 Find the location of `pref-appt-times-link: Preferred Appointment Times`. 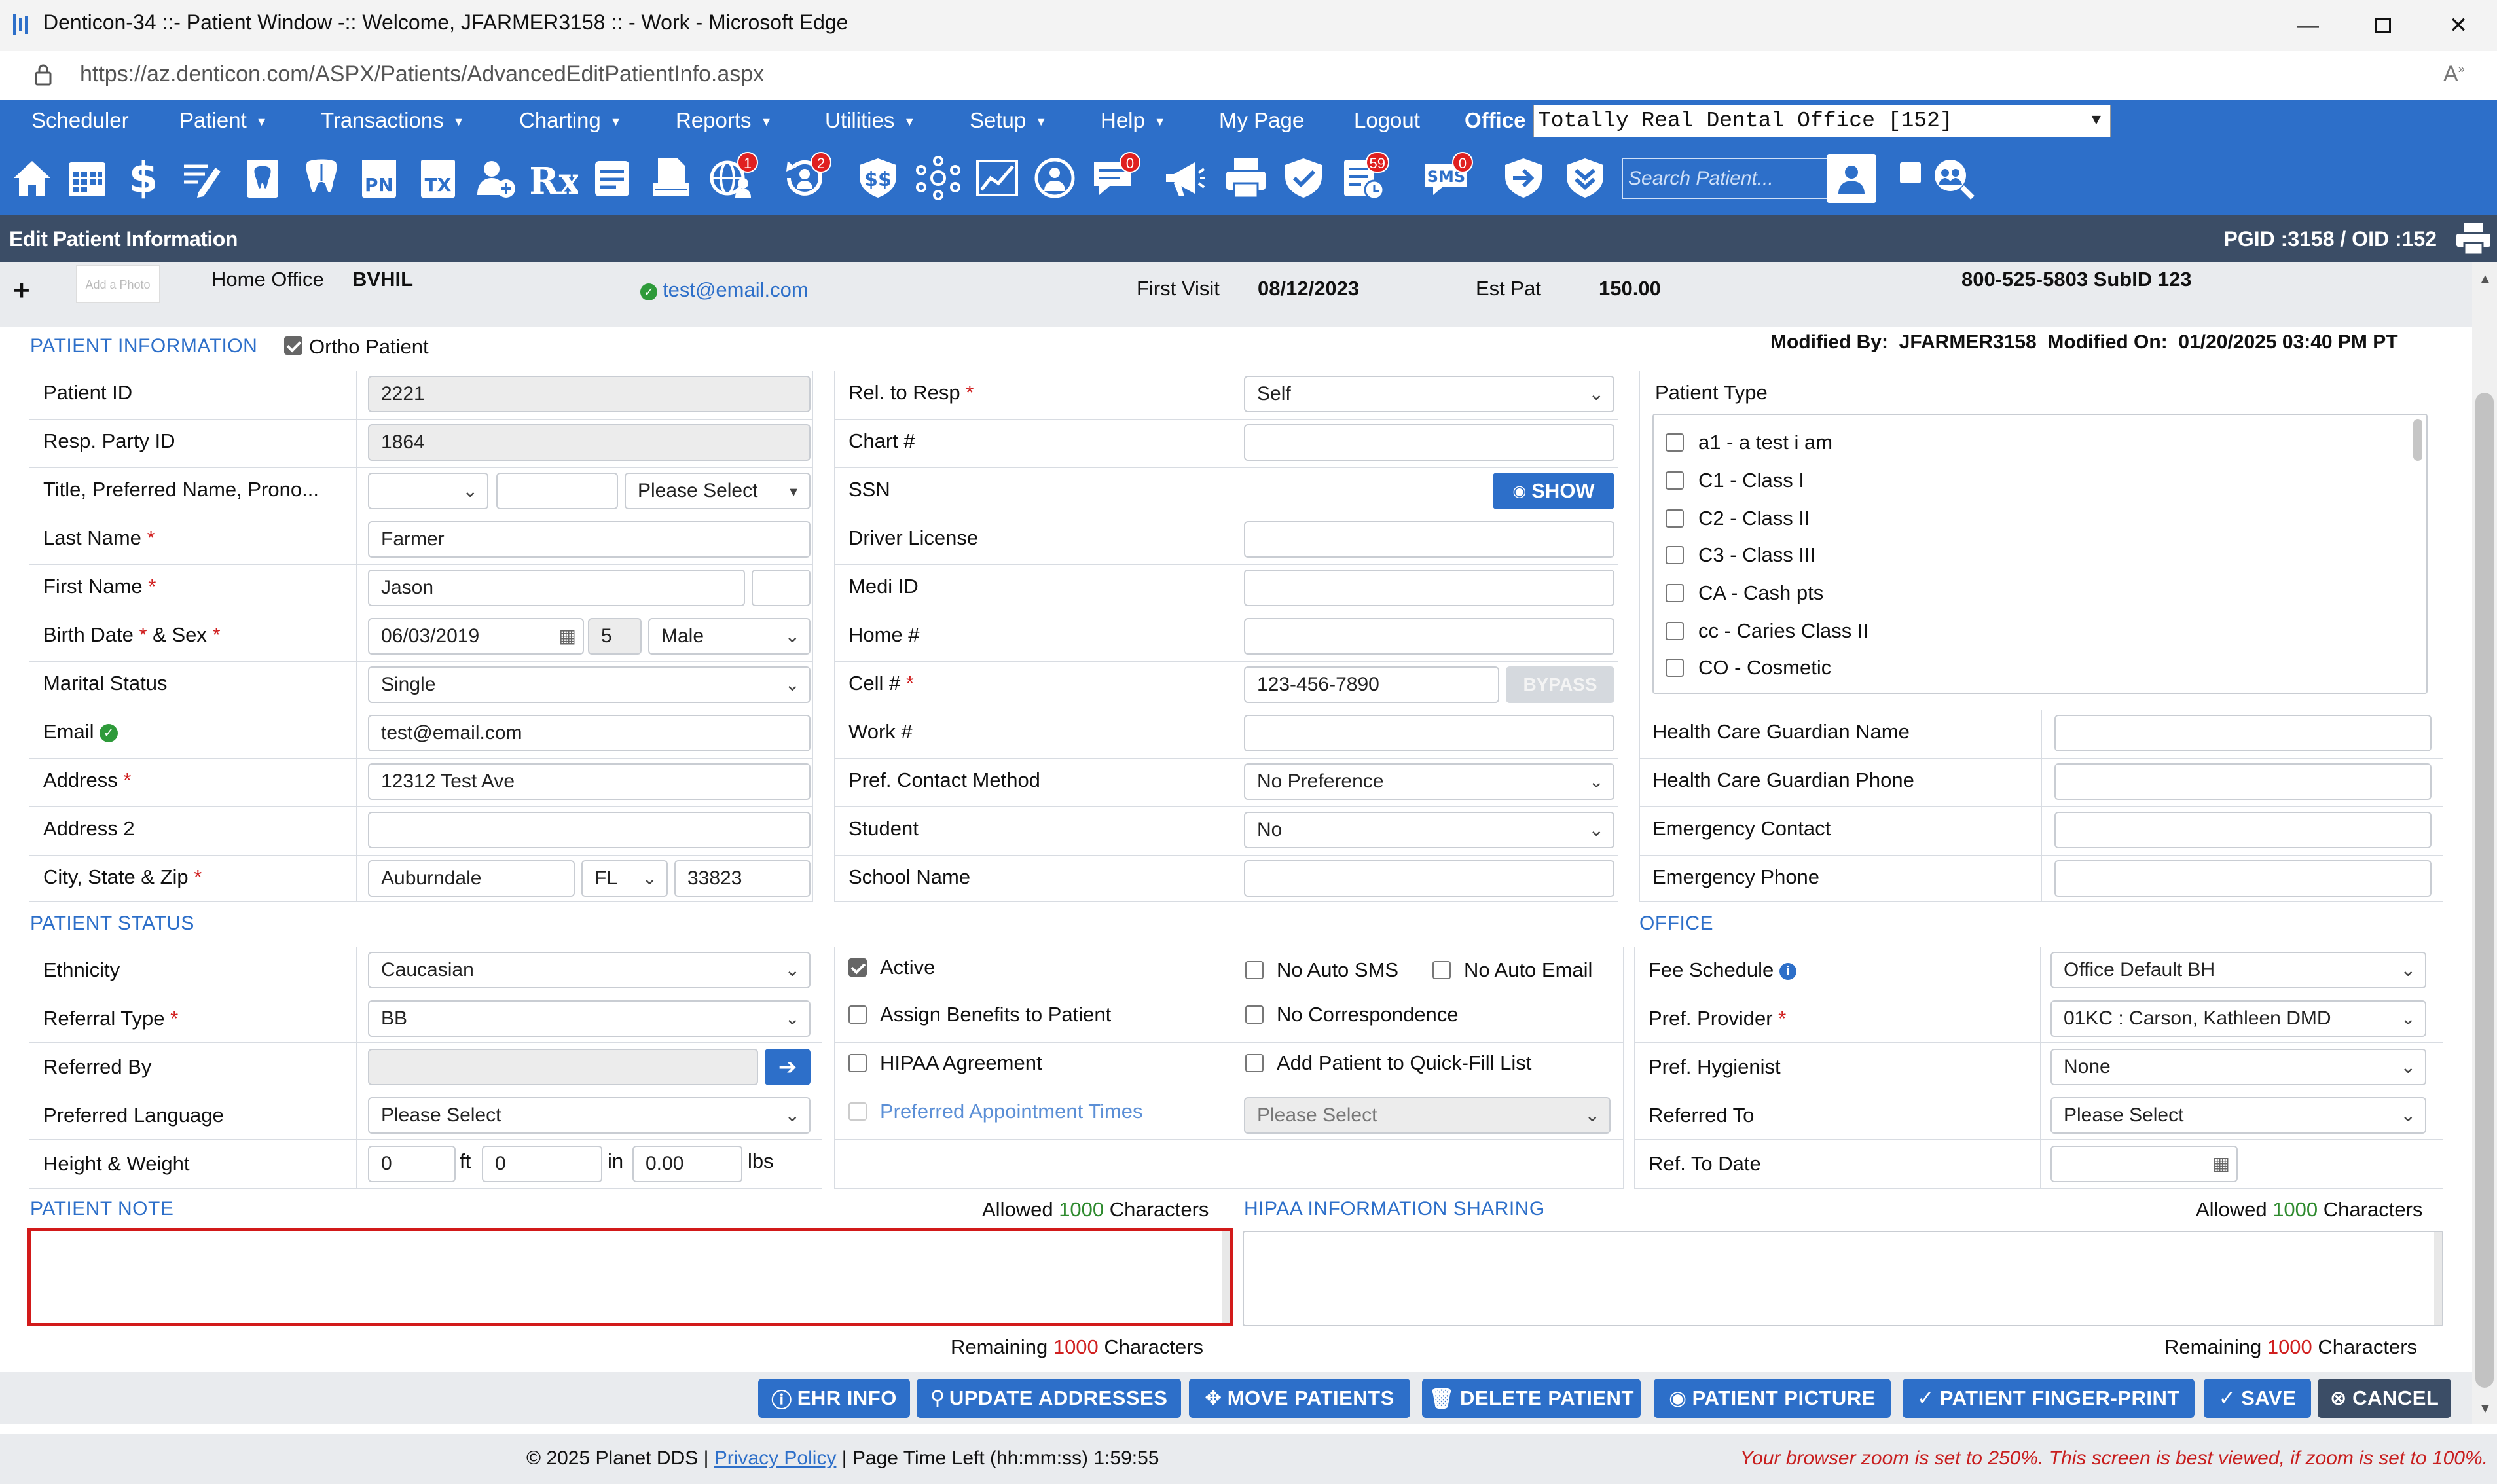

pref-appt-times-link: Preferred Appointment Times is located at coordinates (1011, 1111).